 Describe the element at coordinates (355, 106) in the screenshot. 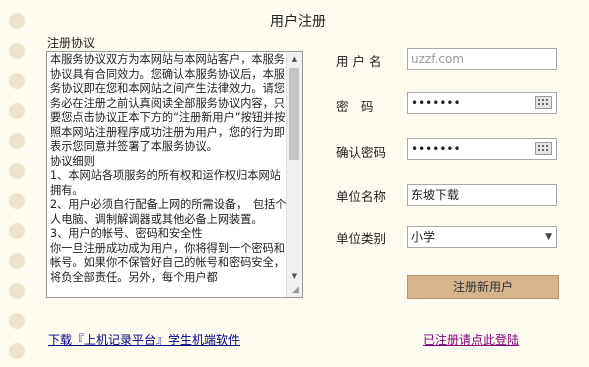

I see `password-label: 密 码` at that location.